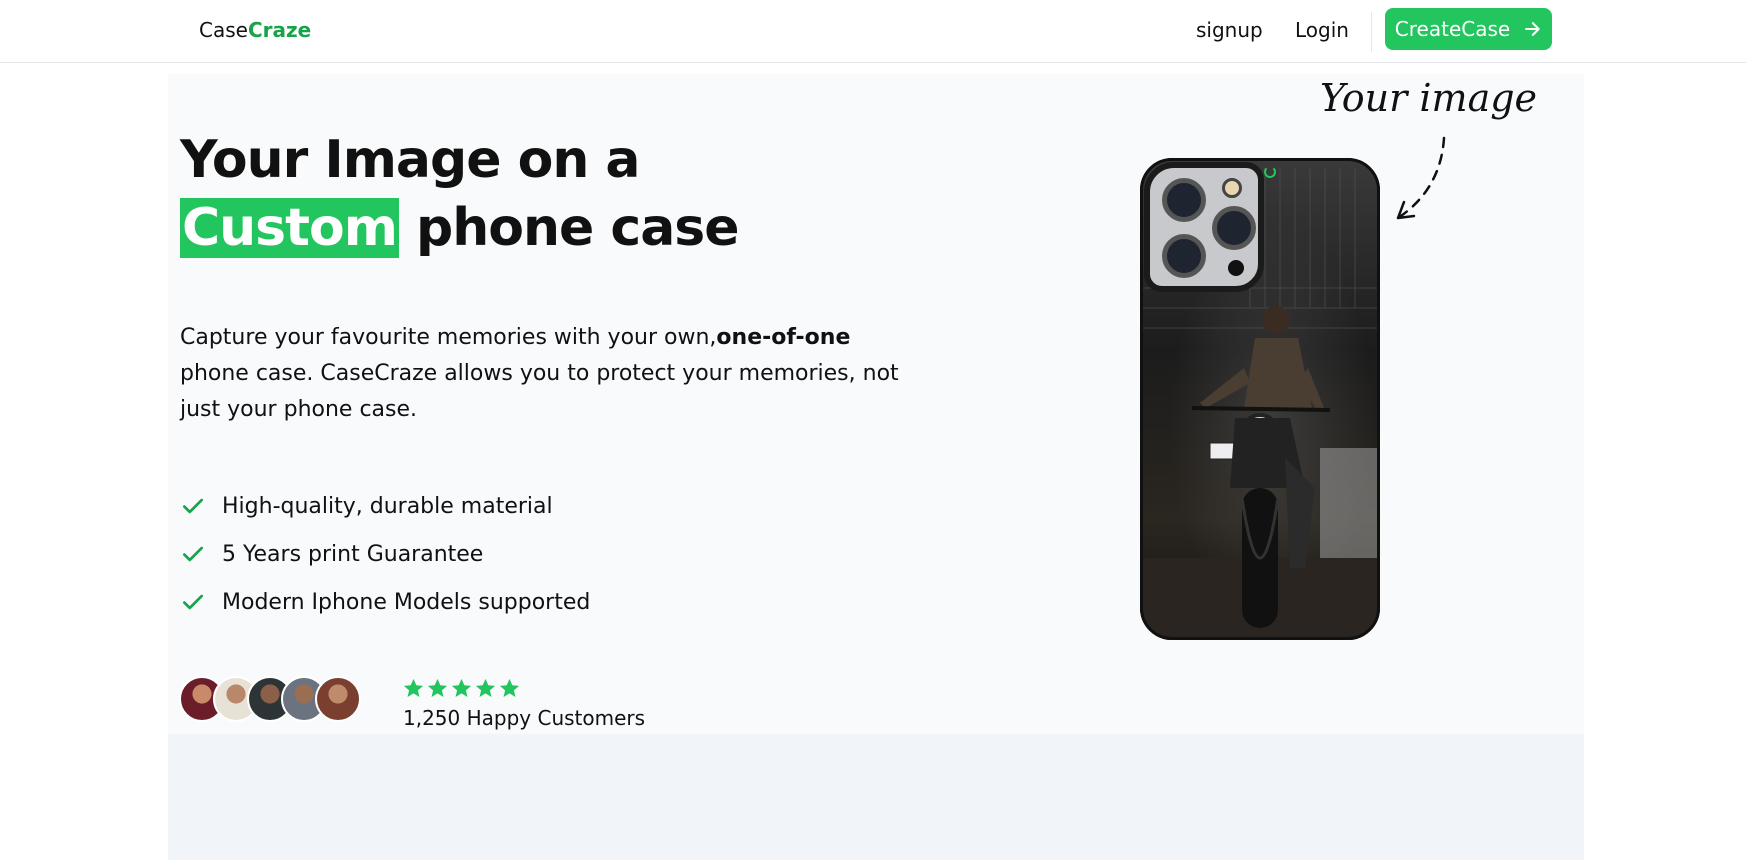  What do you see at coordinates (406, 602) in the screenshot?
I see `feature-text: Modern Iphone Models supported` at bounding box center [406, 602].